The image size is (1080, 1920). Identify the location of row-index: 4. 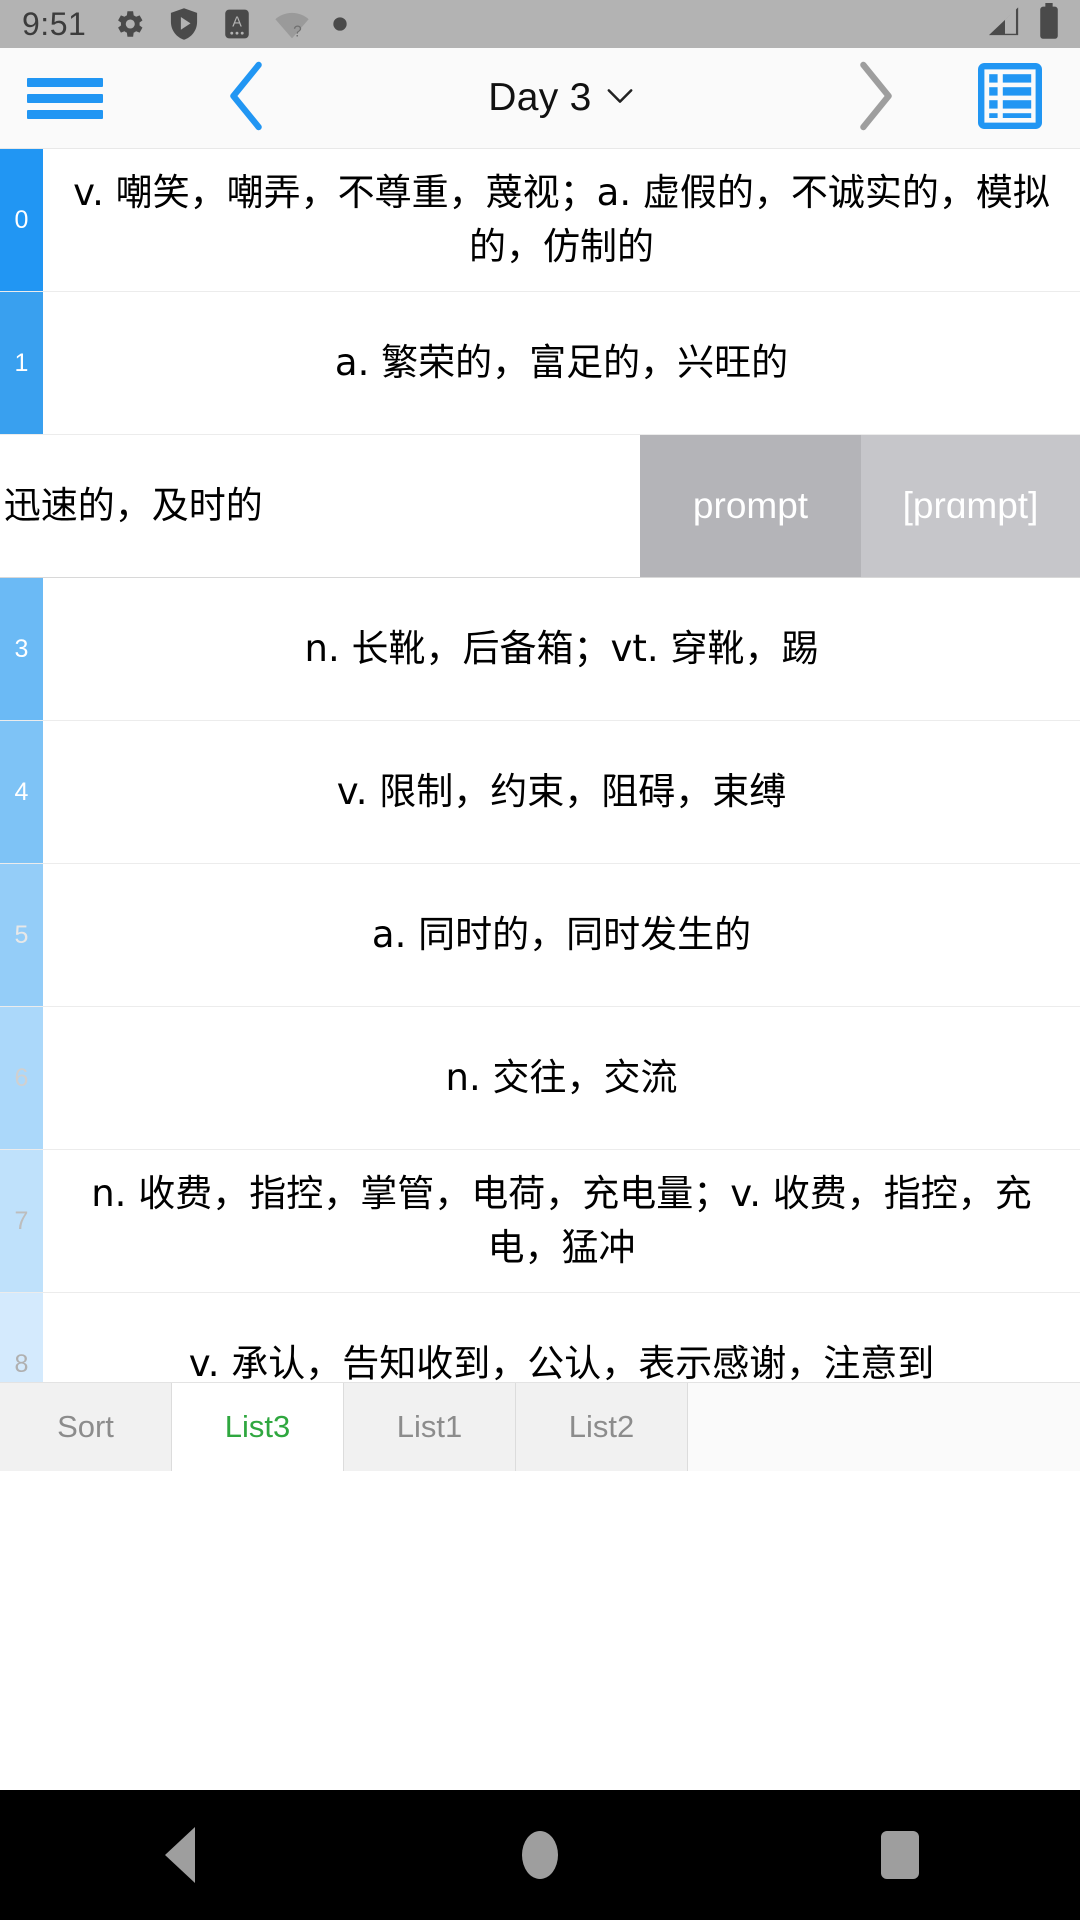
(21, 792).